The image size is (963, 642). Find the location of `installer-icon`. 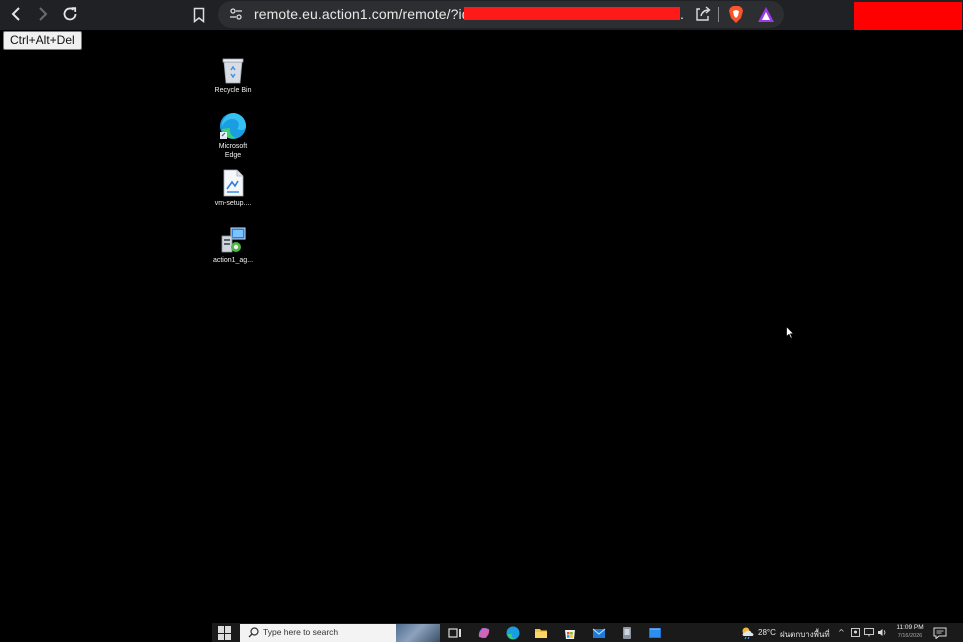

installer-icon is located at coordinates (233, 240).